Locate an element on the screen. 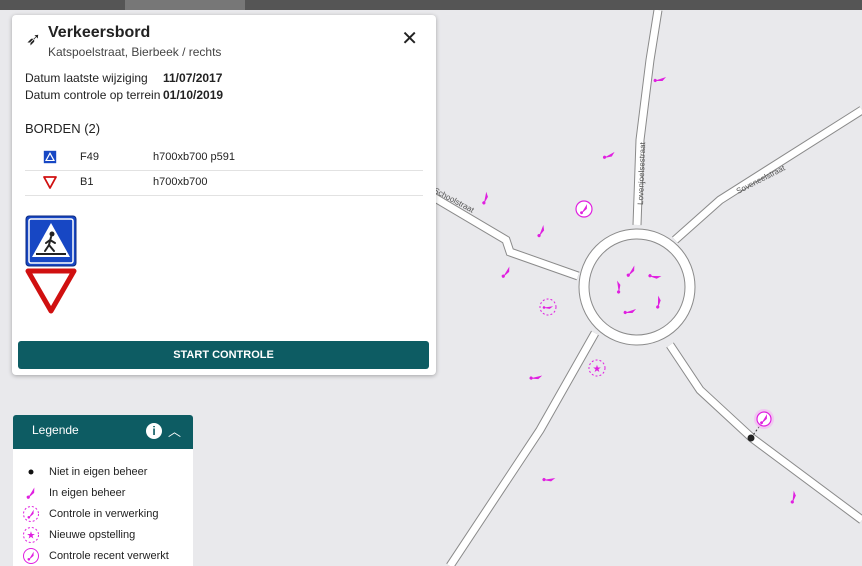  legend-item-label: Controle recent verwerkt is located at coordinates (109, 556).